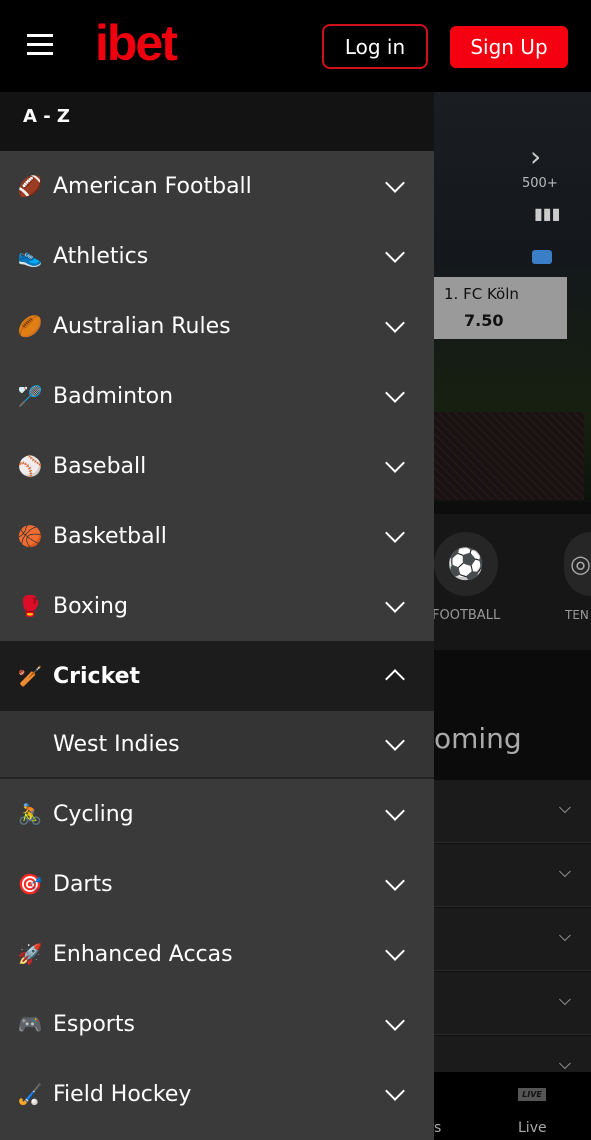 This screenshot has width=591, height=1140. I want to click on sub-item-label: West Indies, so click(116, 744).